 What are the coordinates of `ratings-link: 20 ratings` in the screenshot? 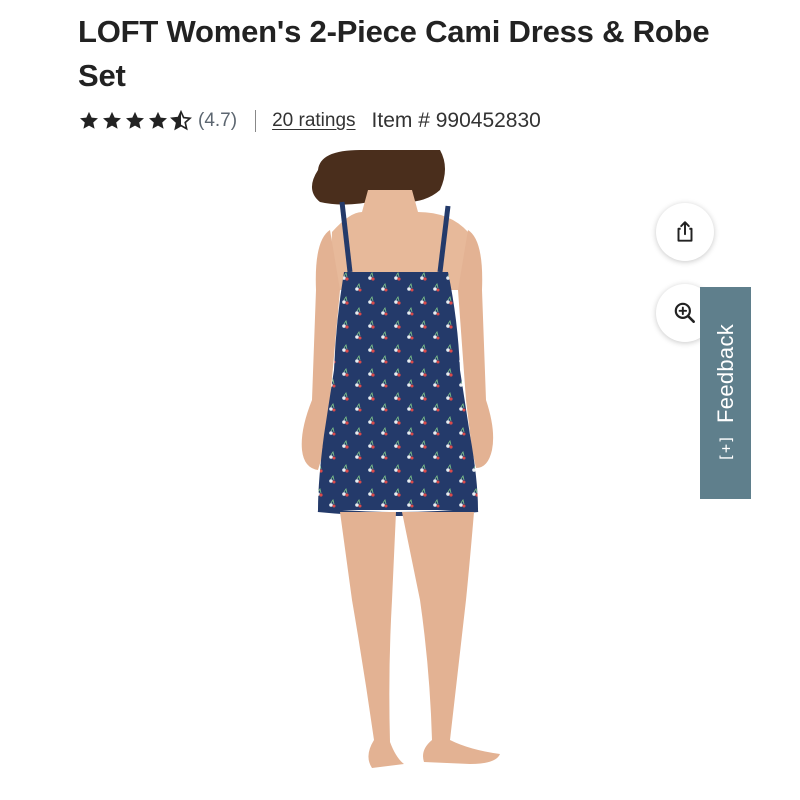 It's located at (313, 121).